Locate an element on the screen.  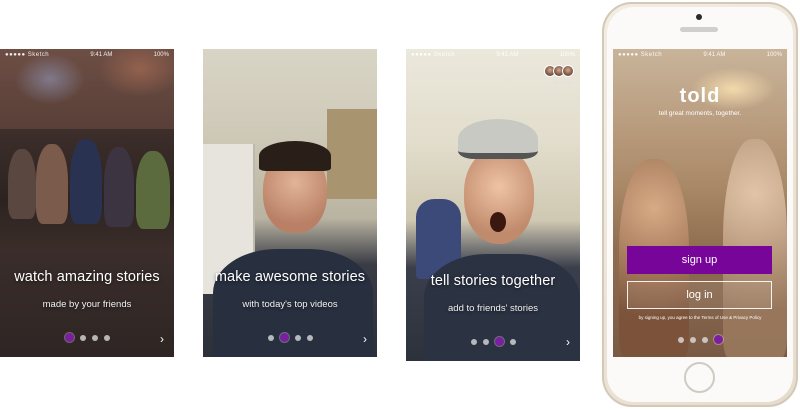
screen-title: make awesome stories is located at coordinates (290, 277).